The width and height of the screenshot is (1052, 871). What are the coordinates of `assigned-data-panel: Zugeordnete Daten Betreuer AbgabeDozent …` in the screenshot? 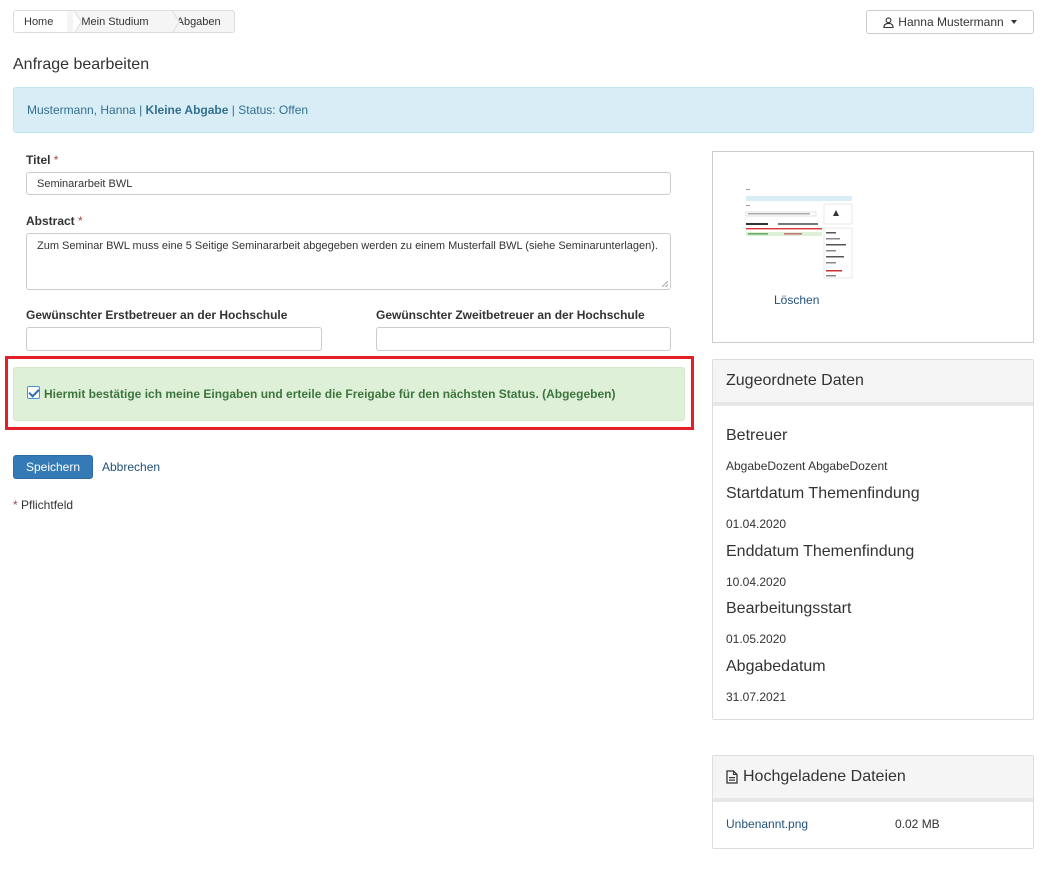 It's located at (873, 539).